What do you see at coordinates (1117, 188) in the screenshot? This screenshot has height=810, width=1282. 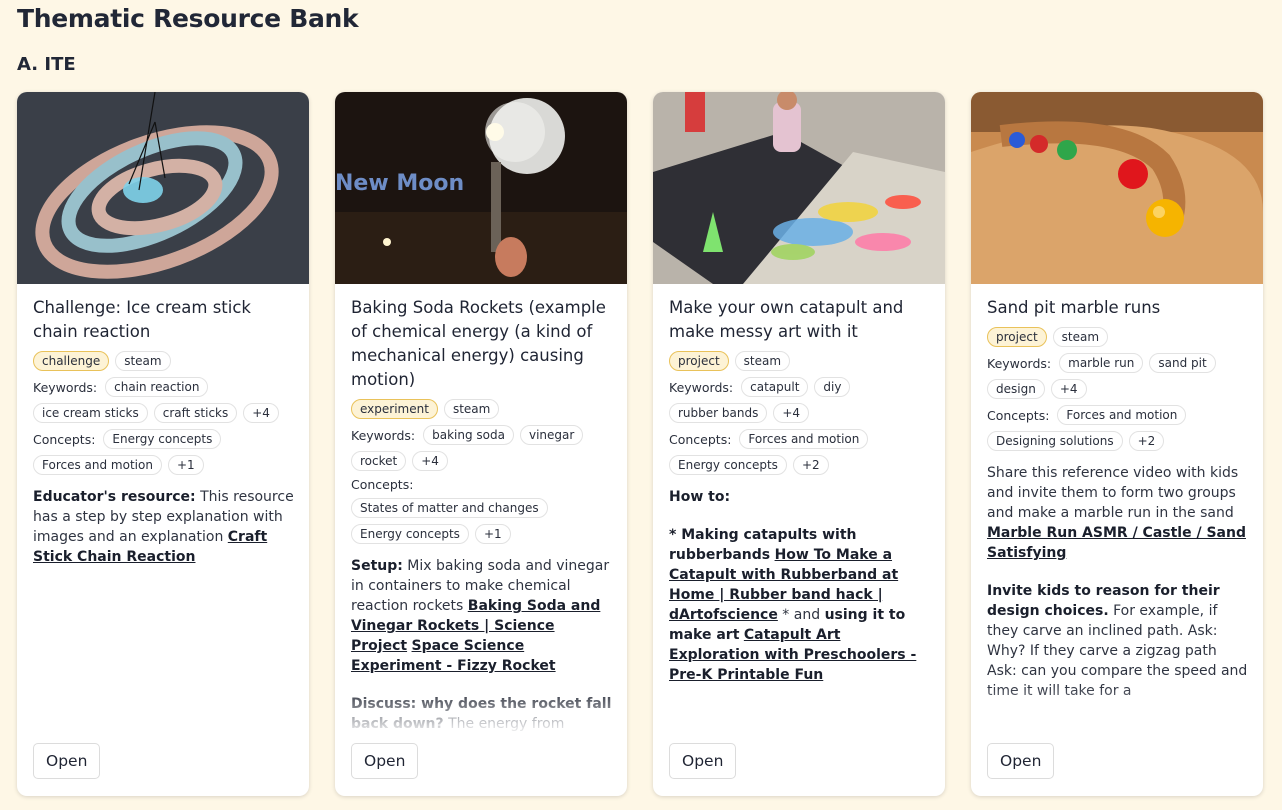 I see `card-image-sand-marble-run` at bounding box center [1117, 188].